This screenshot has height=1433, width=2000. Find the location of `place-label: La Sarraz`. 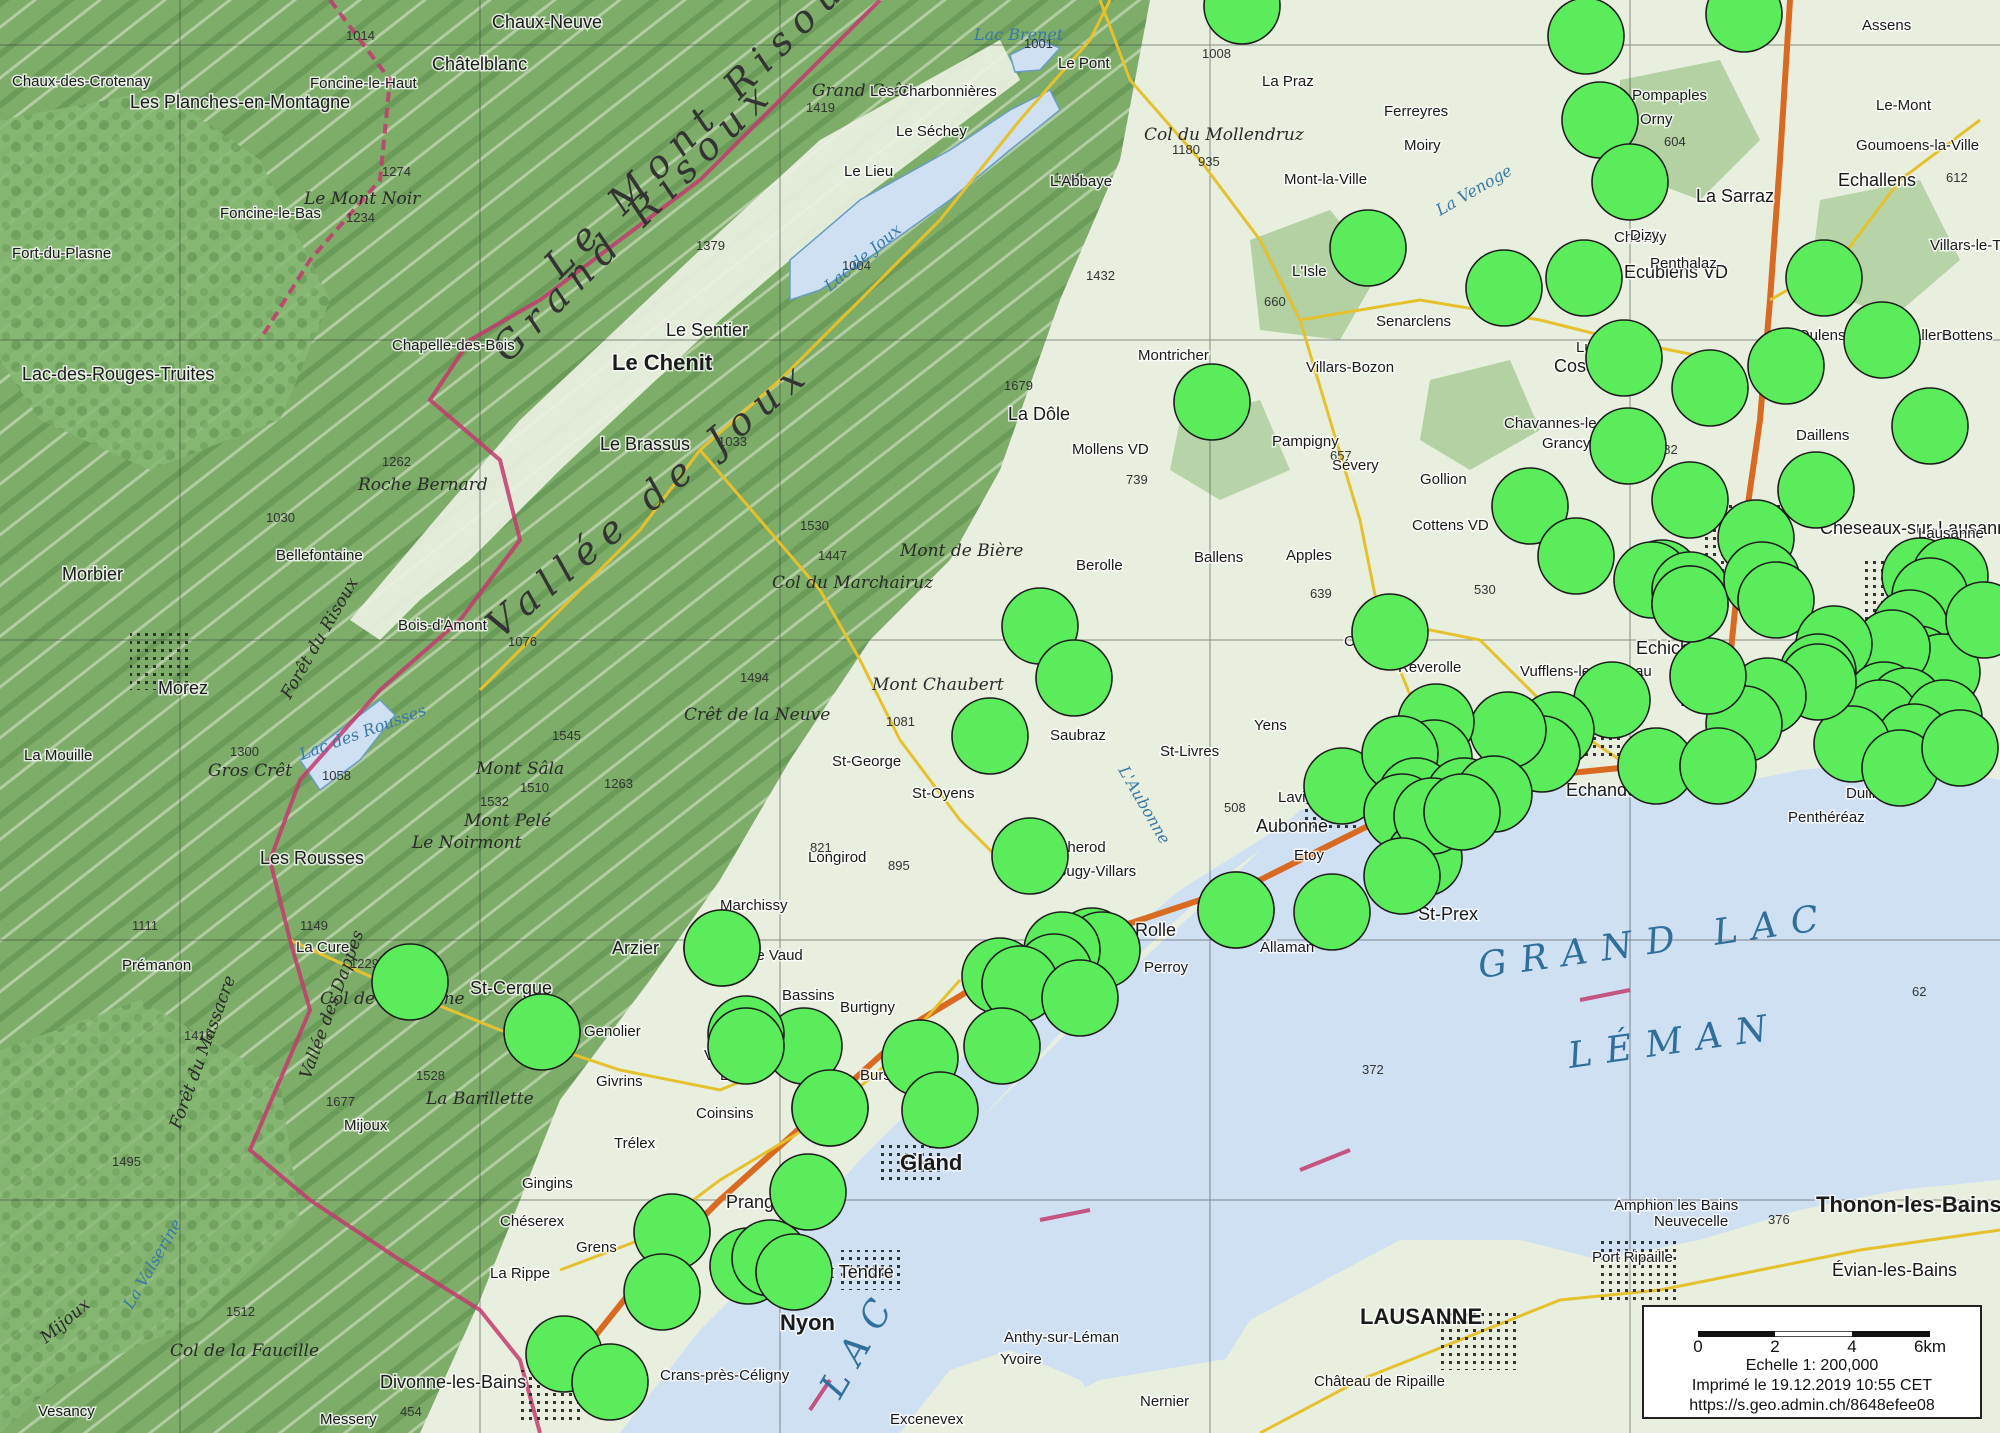

place-label: La Sarraz is located at coordinates (1735, 196).